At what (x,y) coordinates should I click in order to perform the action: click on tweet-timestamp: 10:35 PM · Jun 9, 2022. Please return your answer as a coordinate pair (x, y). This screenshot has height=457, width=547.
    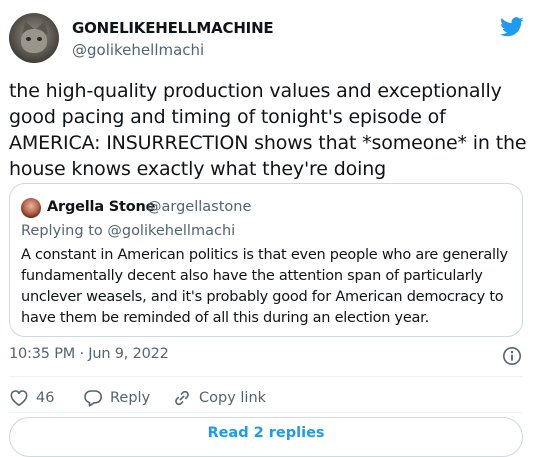
    Looking at the image, I should click on (89, 354).